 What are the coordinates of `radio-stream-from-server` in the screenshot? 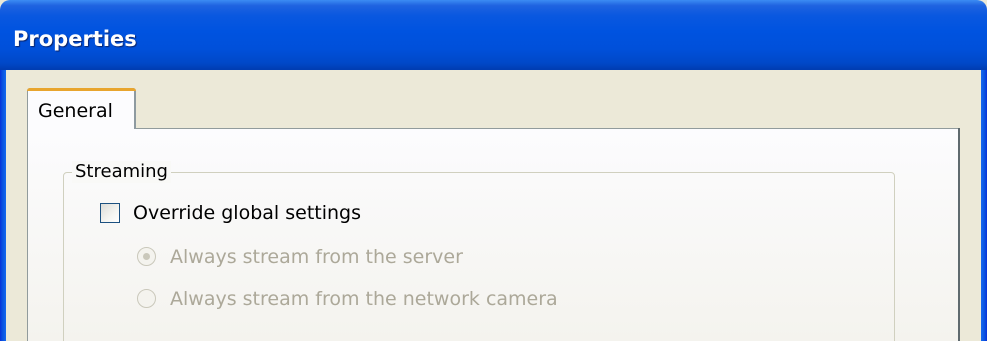 It's located at (146, 256).